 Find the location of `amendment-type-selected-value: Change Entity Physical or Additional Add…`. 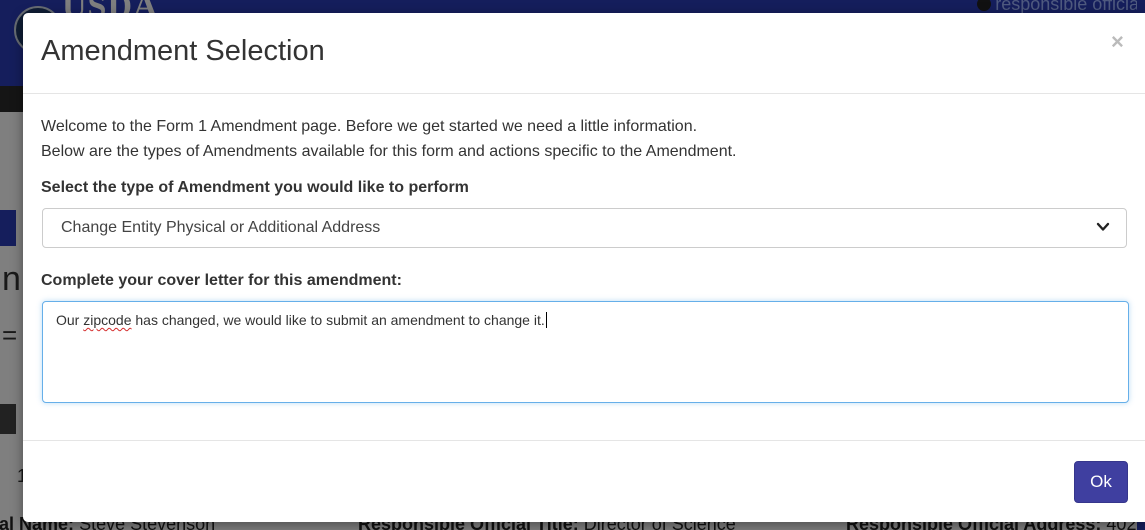

amendment-type-selected-value: Change Entity Physical or Additional Add… is located at coordinates (221, 227).